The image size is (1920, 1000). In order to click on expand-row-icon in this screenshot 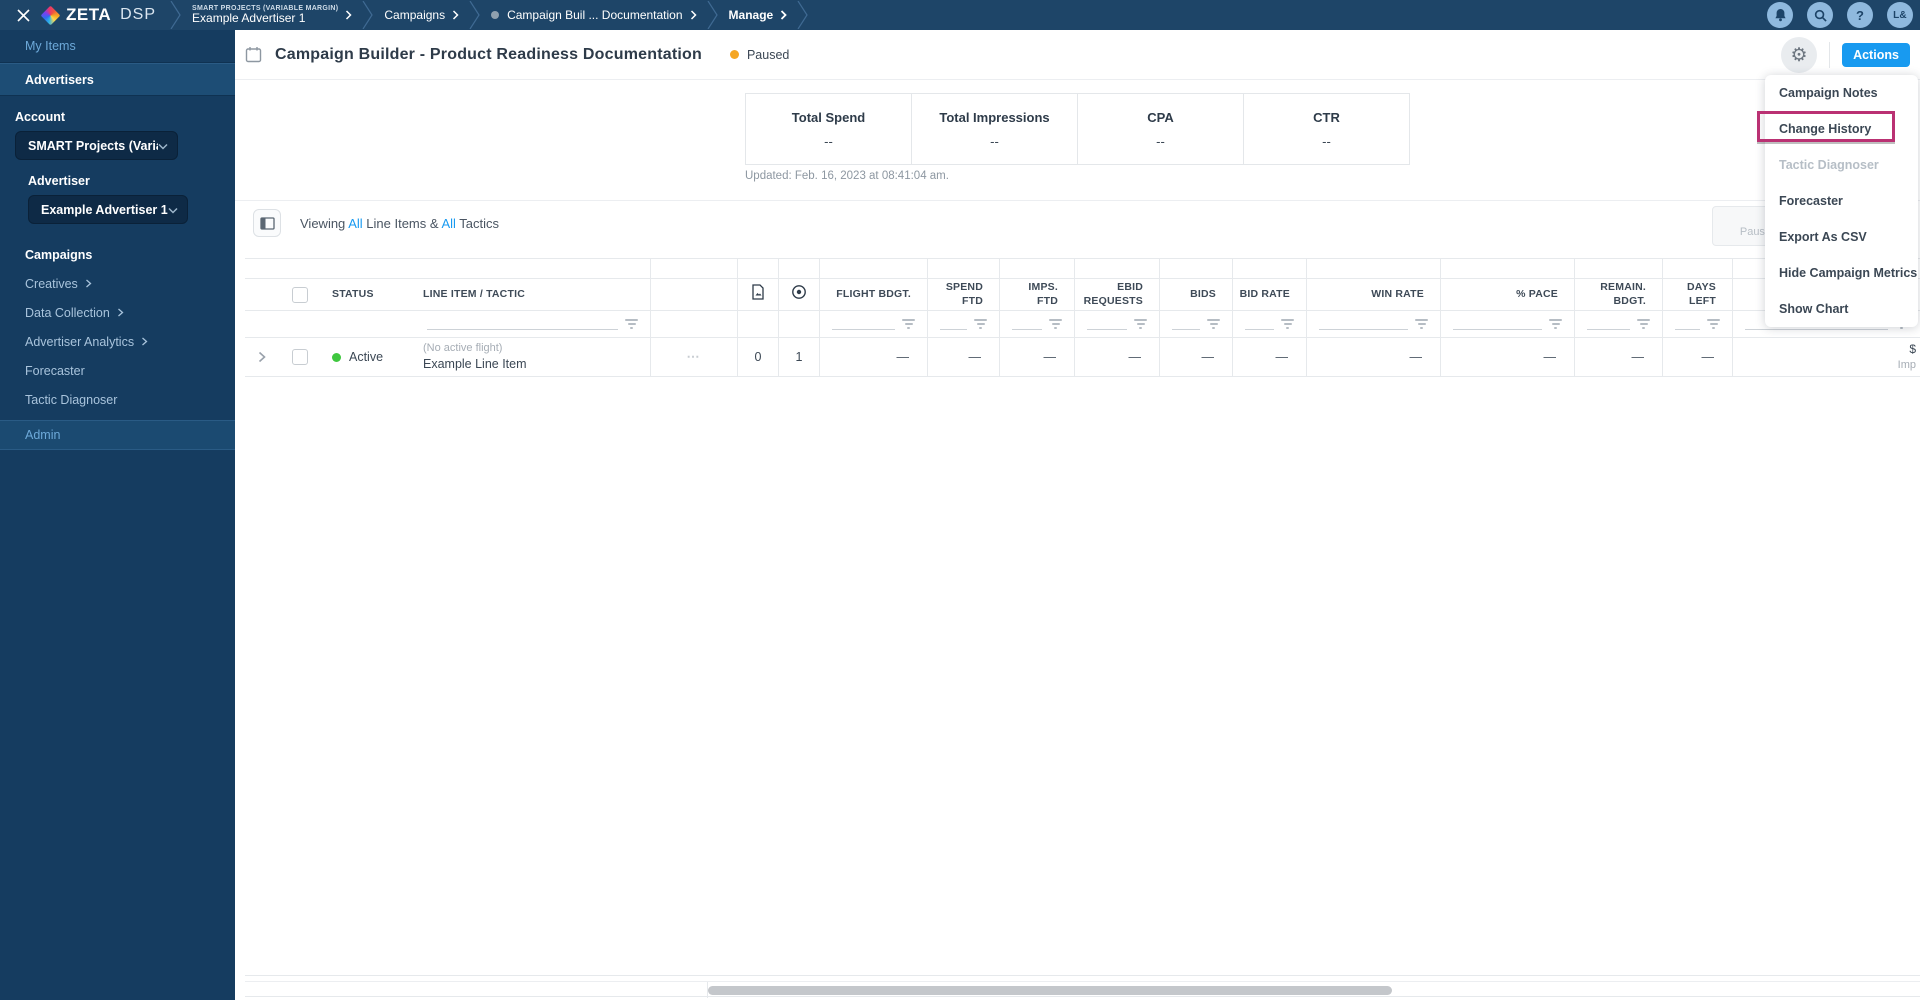, I will do `click(262, 357)`.